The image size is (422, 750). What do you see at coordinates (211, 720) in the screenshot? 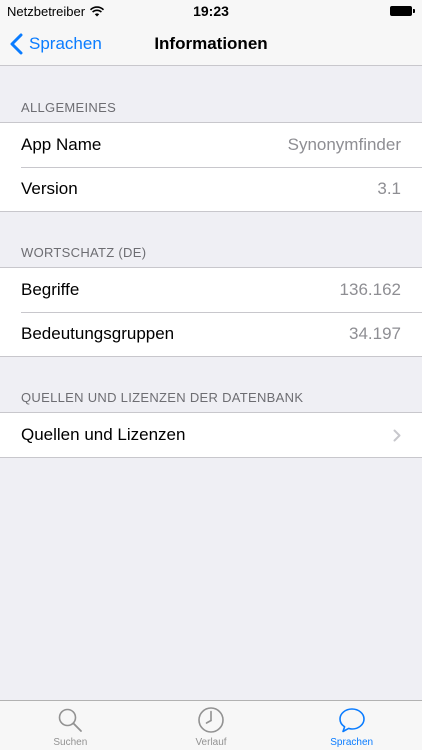
I see `clock-icon` at bounding box center [211, 720].